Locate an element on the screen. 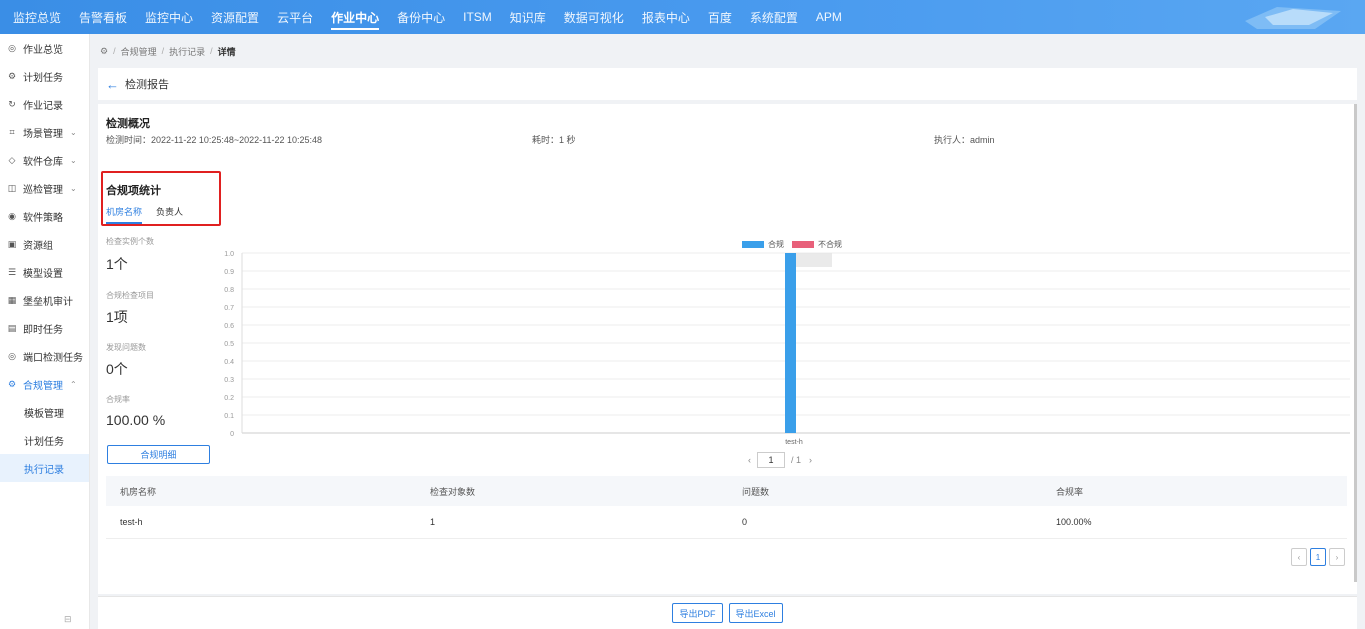 Image resolution: width=1365 pixels, height=629 pixels. topnav-item-5: 作业中心 is located at coordinates (355, 17).